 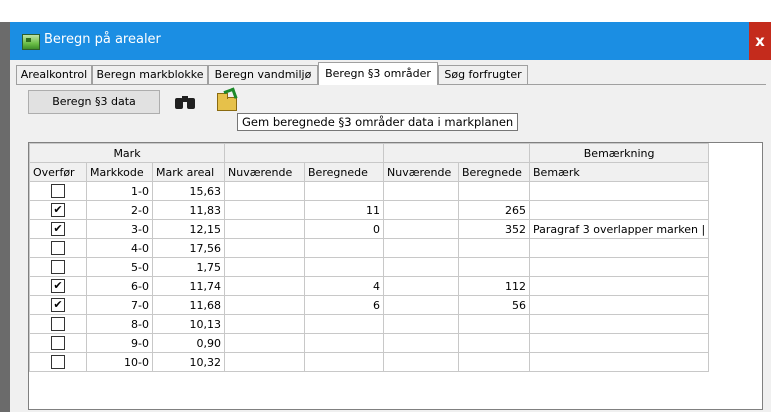 What do you see at coordinates (483, 74) in the screenshot?
I see `tab-sog-forfrugter: Søg forfrugter` at bounding box center [483, 74].